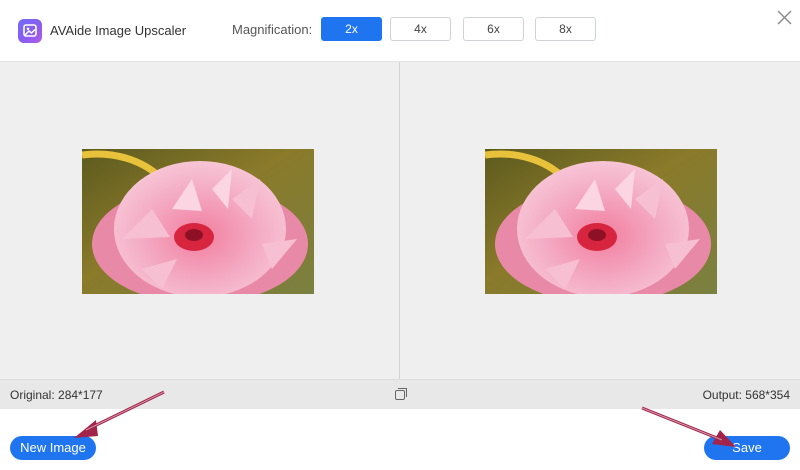 The image size is (800, 470). I want to click on close-icon, so click(784, 17).